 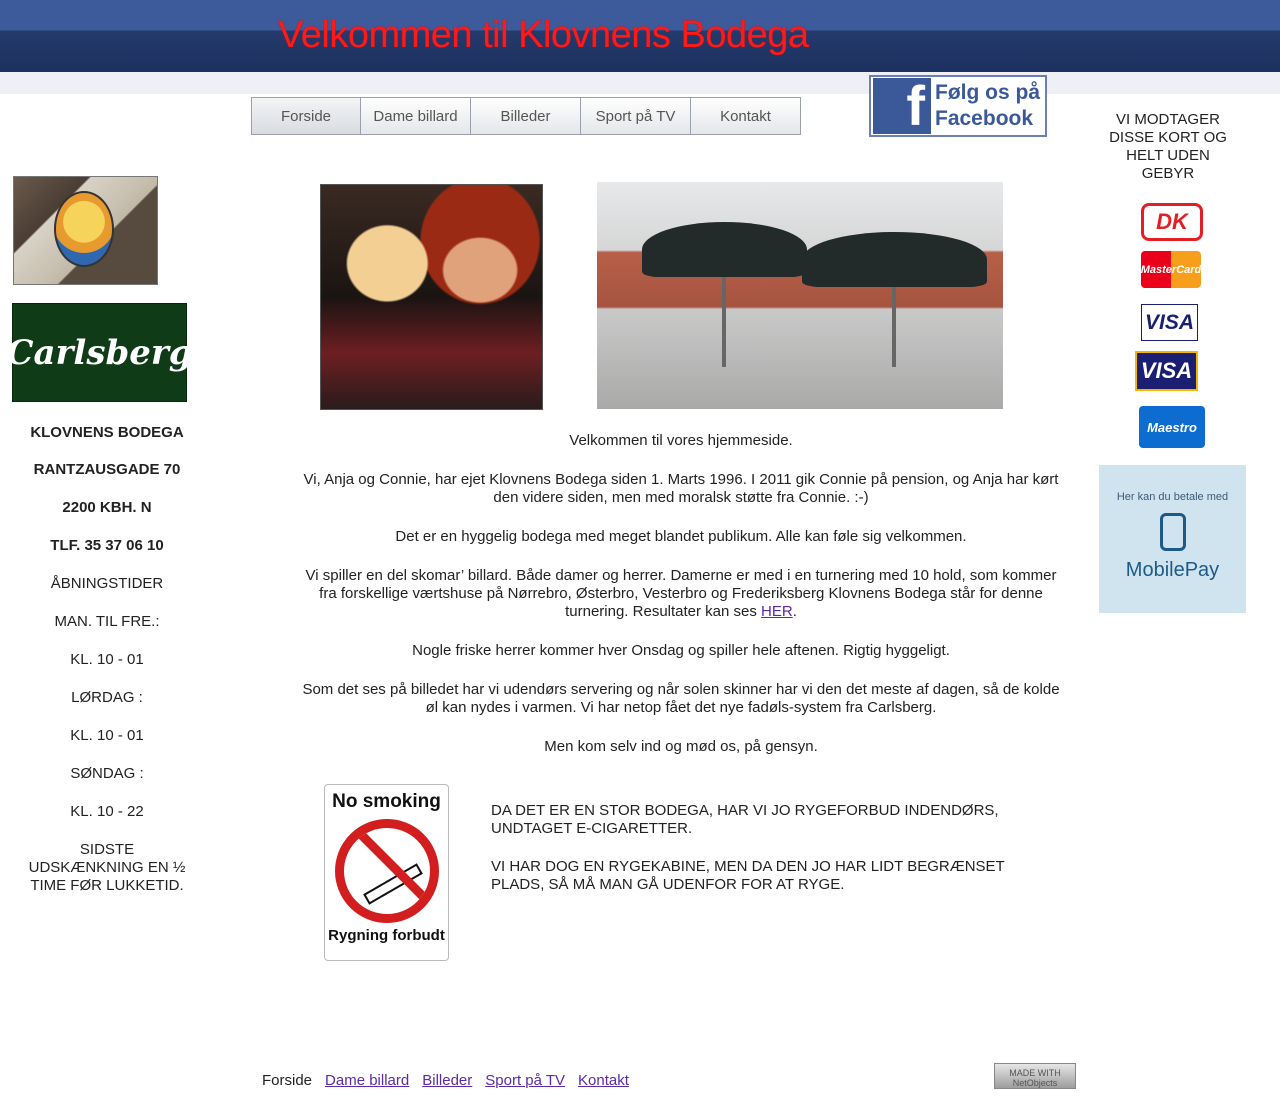 I want to click on no-smoking-icon, so click(x=386, y=871).